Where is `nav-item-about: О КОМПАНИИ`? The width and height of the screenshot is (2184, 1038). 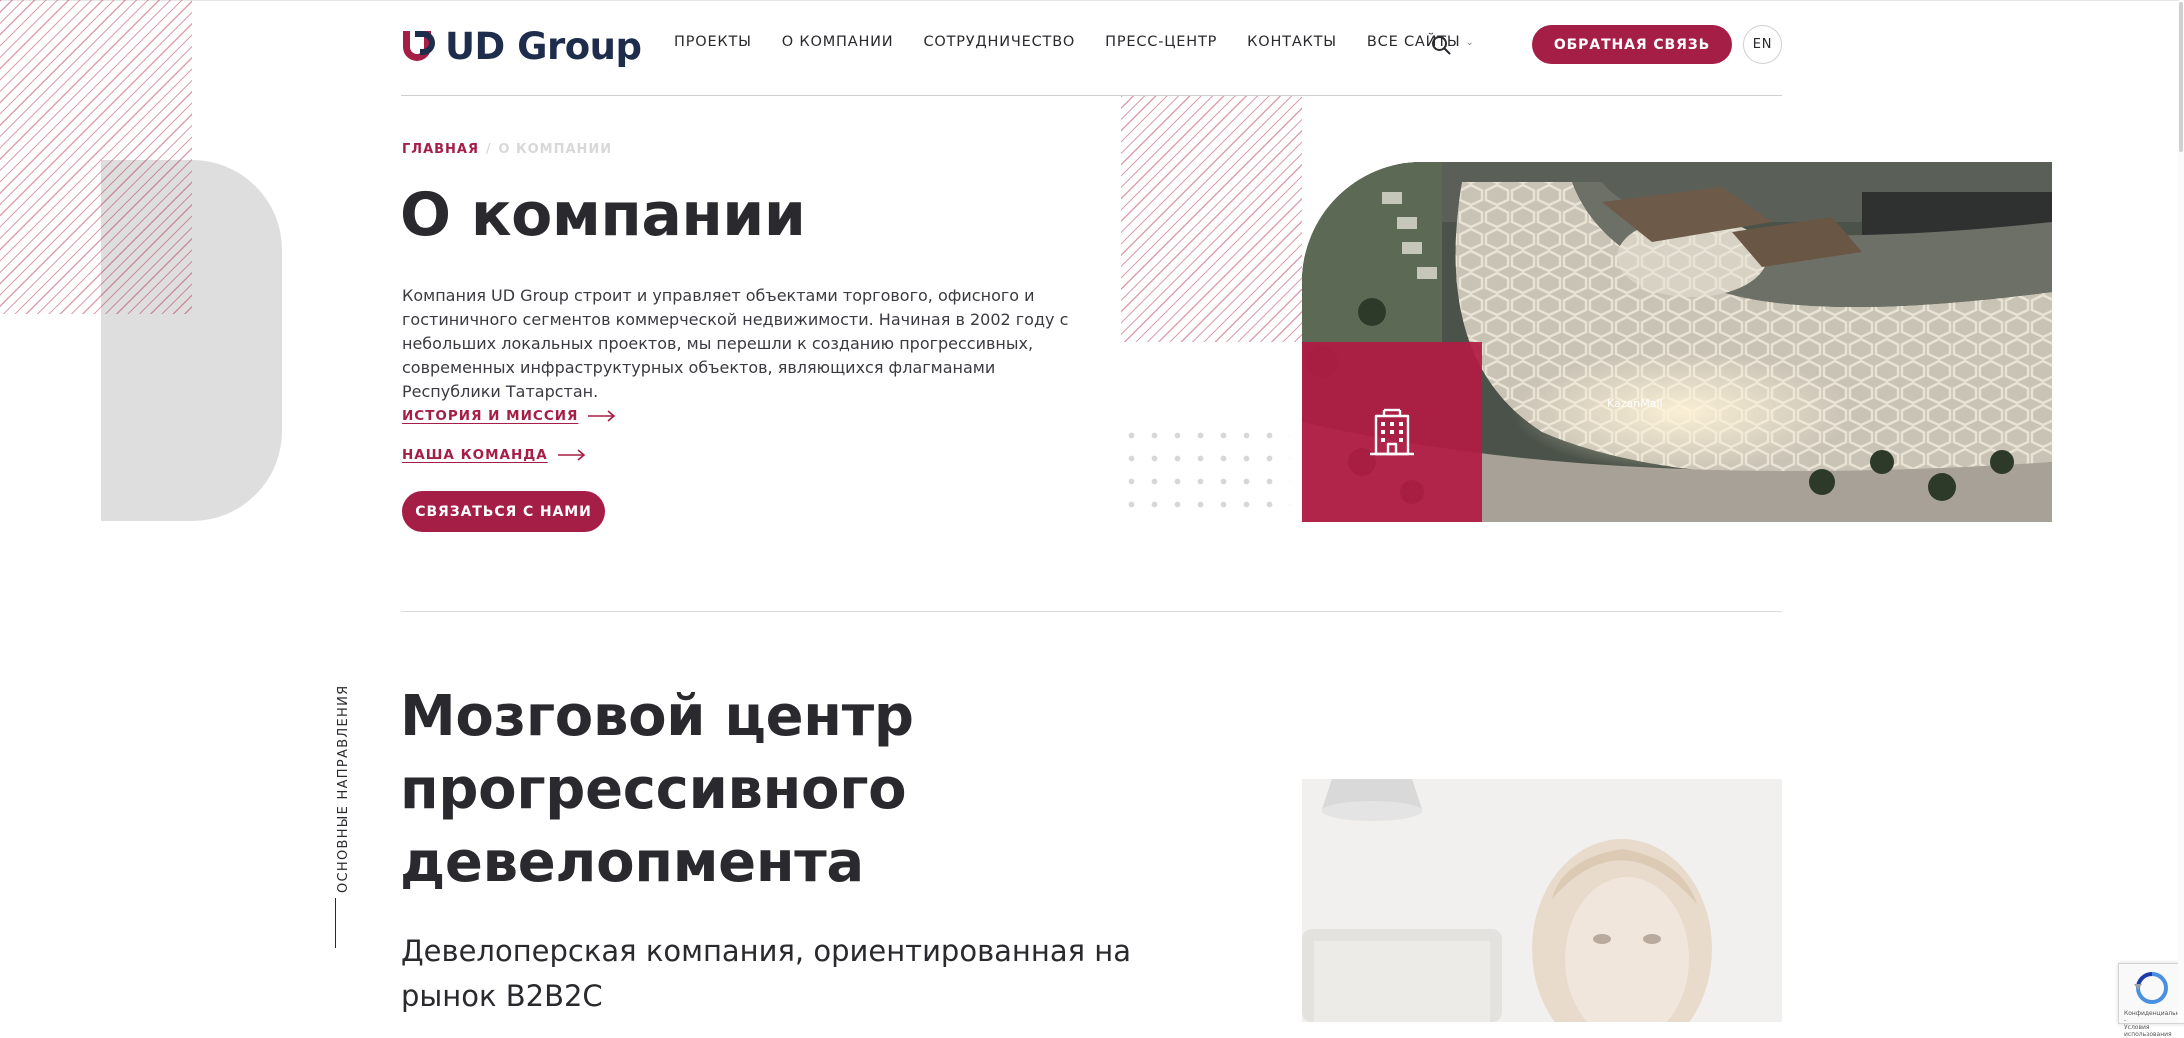 nav-item-about: О КОМПАНИИ is located at coordinates (838, 42).